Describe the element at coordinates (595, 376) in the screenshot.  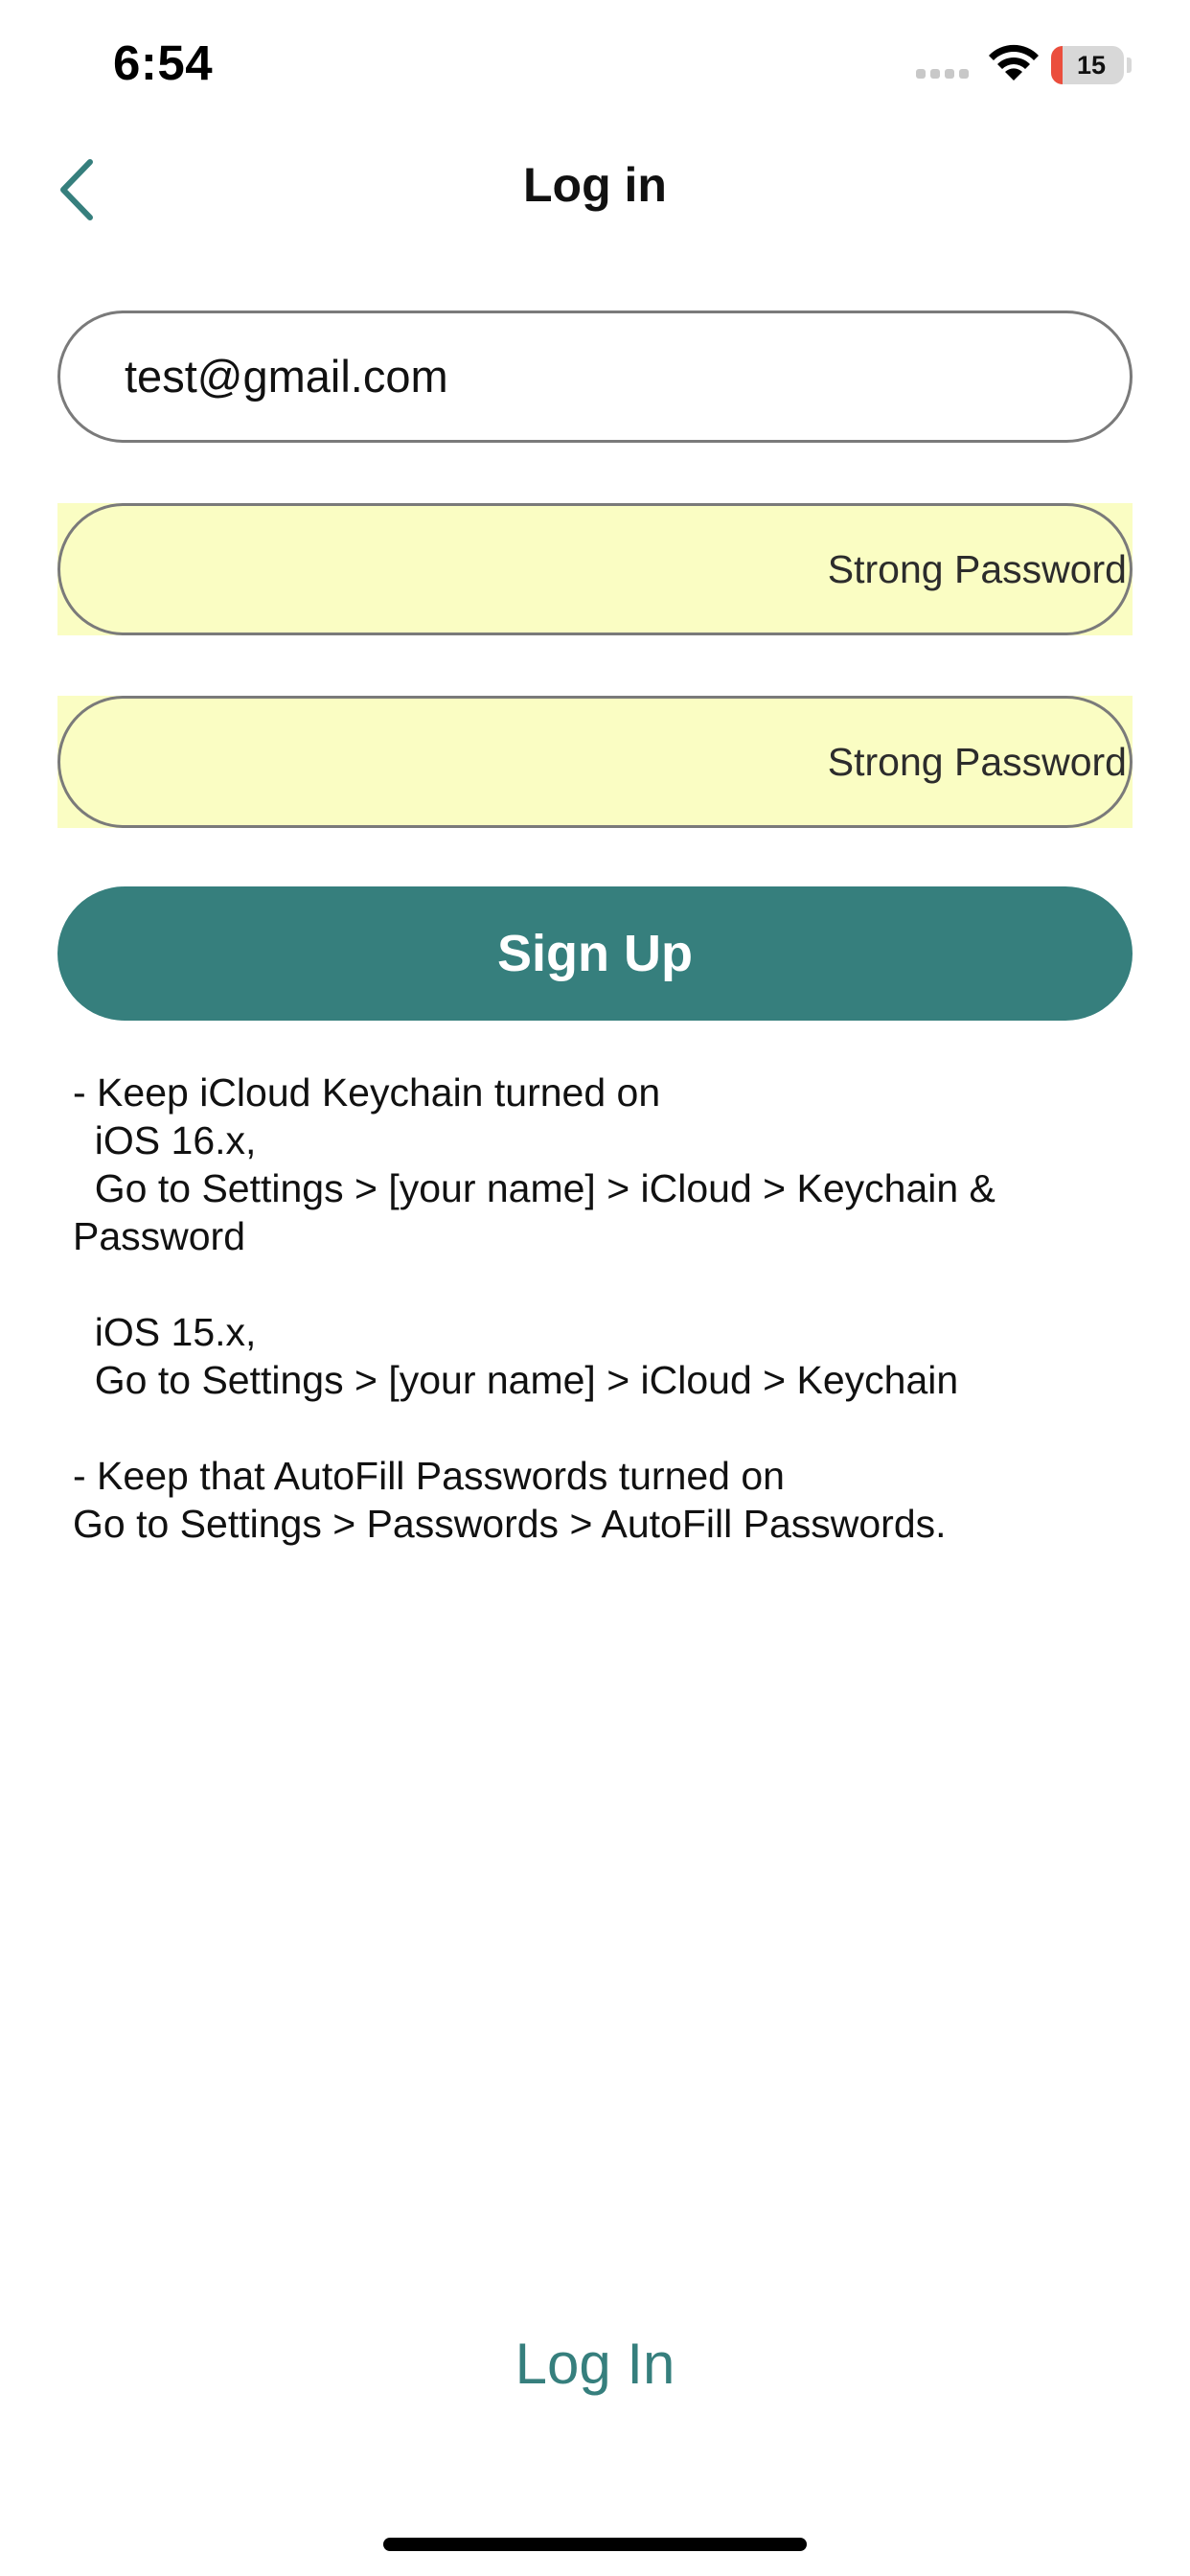
I see `email-field: test@gmail.com` at that location.